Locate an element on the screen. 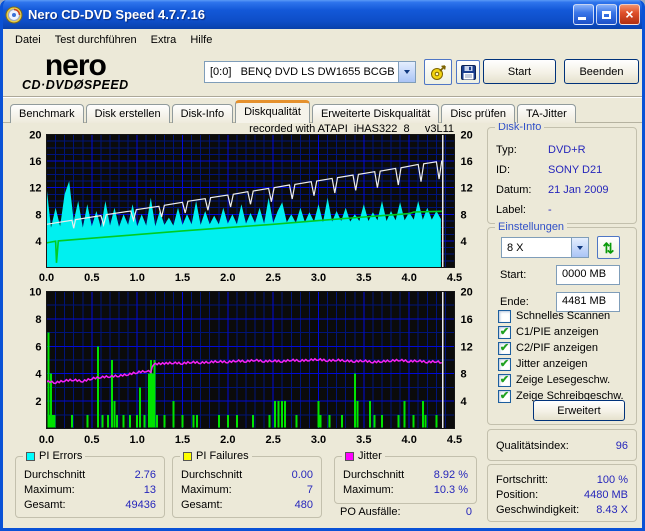 This screenshot has width=645, height=531. cddvdspeed-logo-text: CD·DVDØSPEED is located at coordinates (75, 85).